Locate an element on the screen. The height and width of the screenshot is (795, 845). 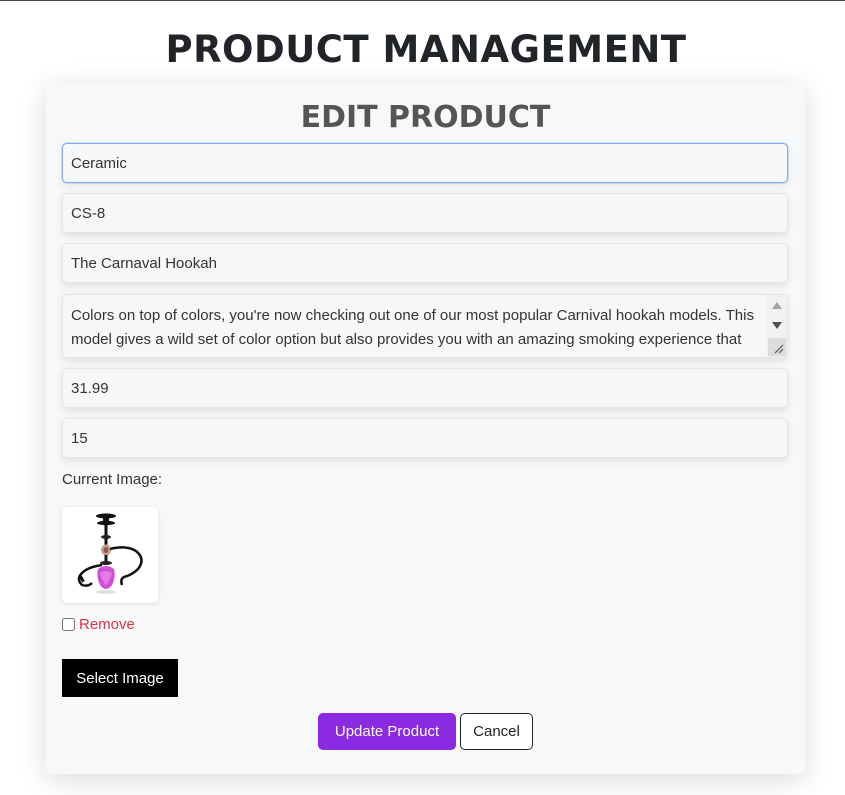
current-image-thumbnail is located at coordinates (110, 555).